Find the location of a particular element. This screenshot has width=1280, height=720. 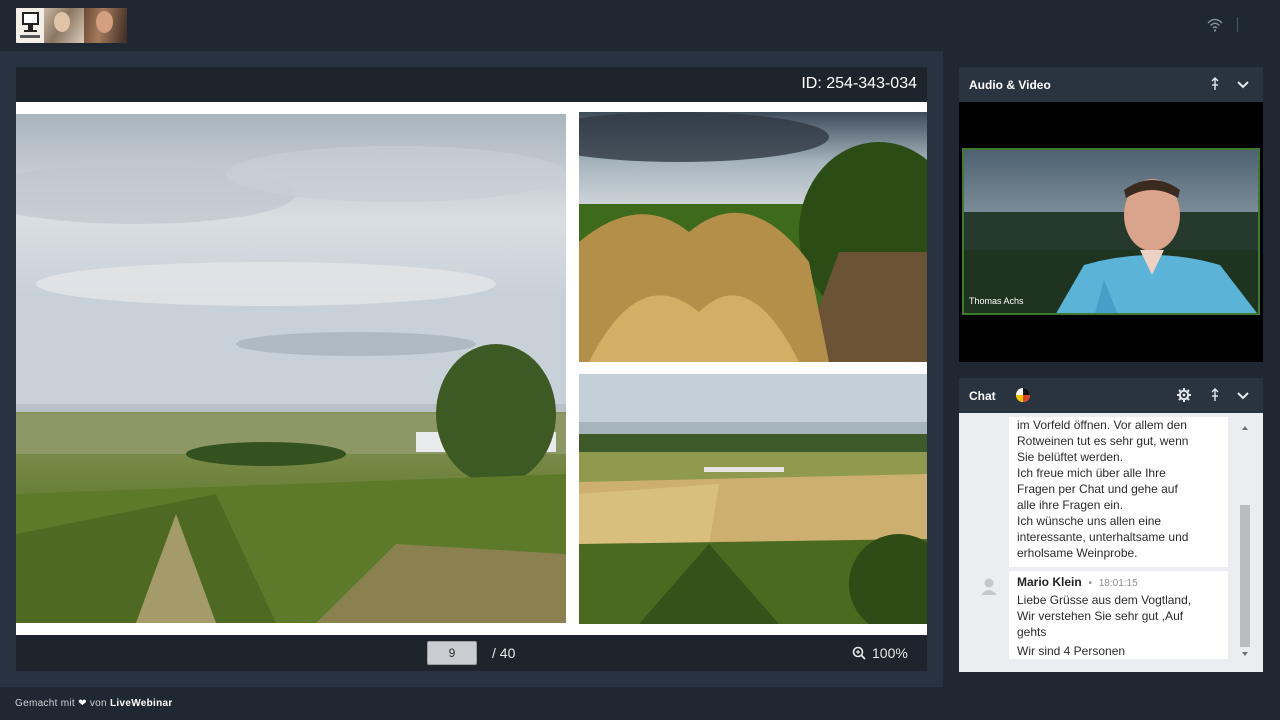

message-line: Ich freue mich über alle Ihre is located at coordinates (1091, 473).